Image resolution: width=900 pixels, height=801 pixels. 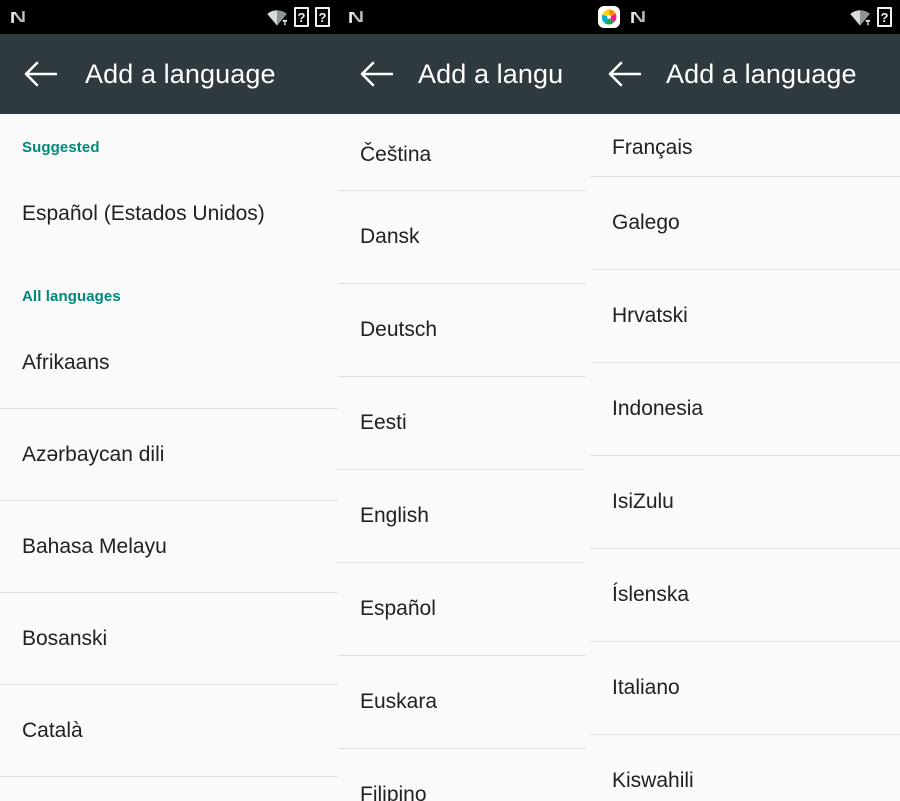 I want to click on list-item: Español (Estados Unidos), so click(x=169, y=213).